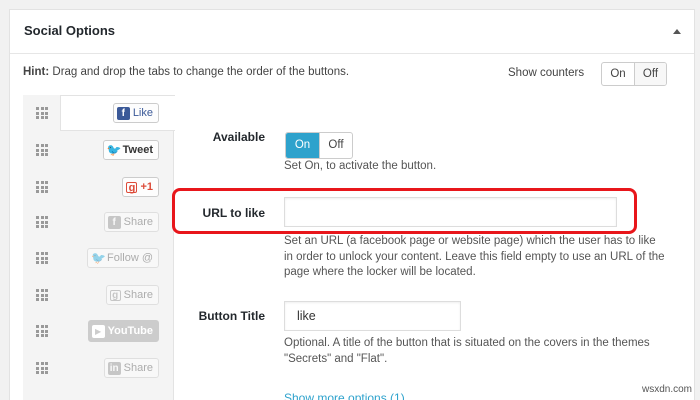 The height and width of the screenshot is (400, 700). Describe the element at coordinates (238, 137) in the screenshot. I see `available-label: Available` at that location.